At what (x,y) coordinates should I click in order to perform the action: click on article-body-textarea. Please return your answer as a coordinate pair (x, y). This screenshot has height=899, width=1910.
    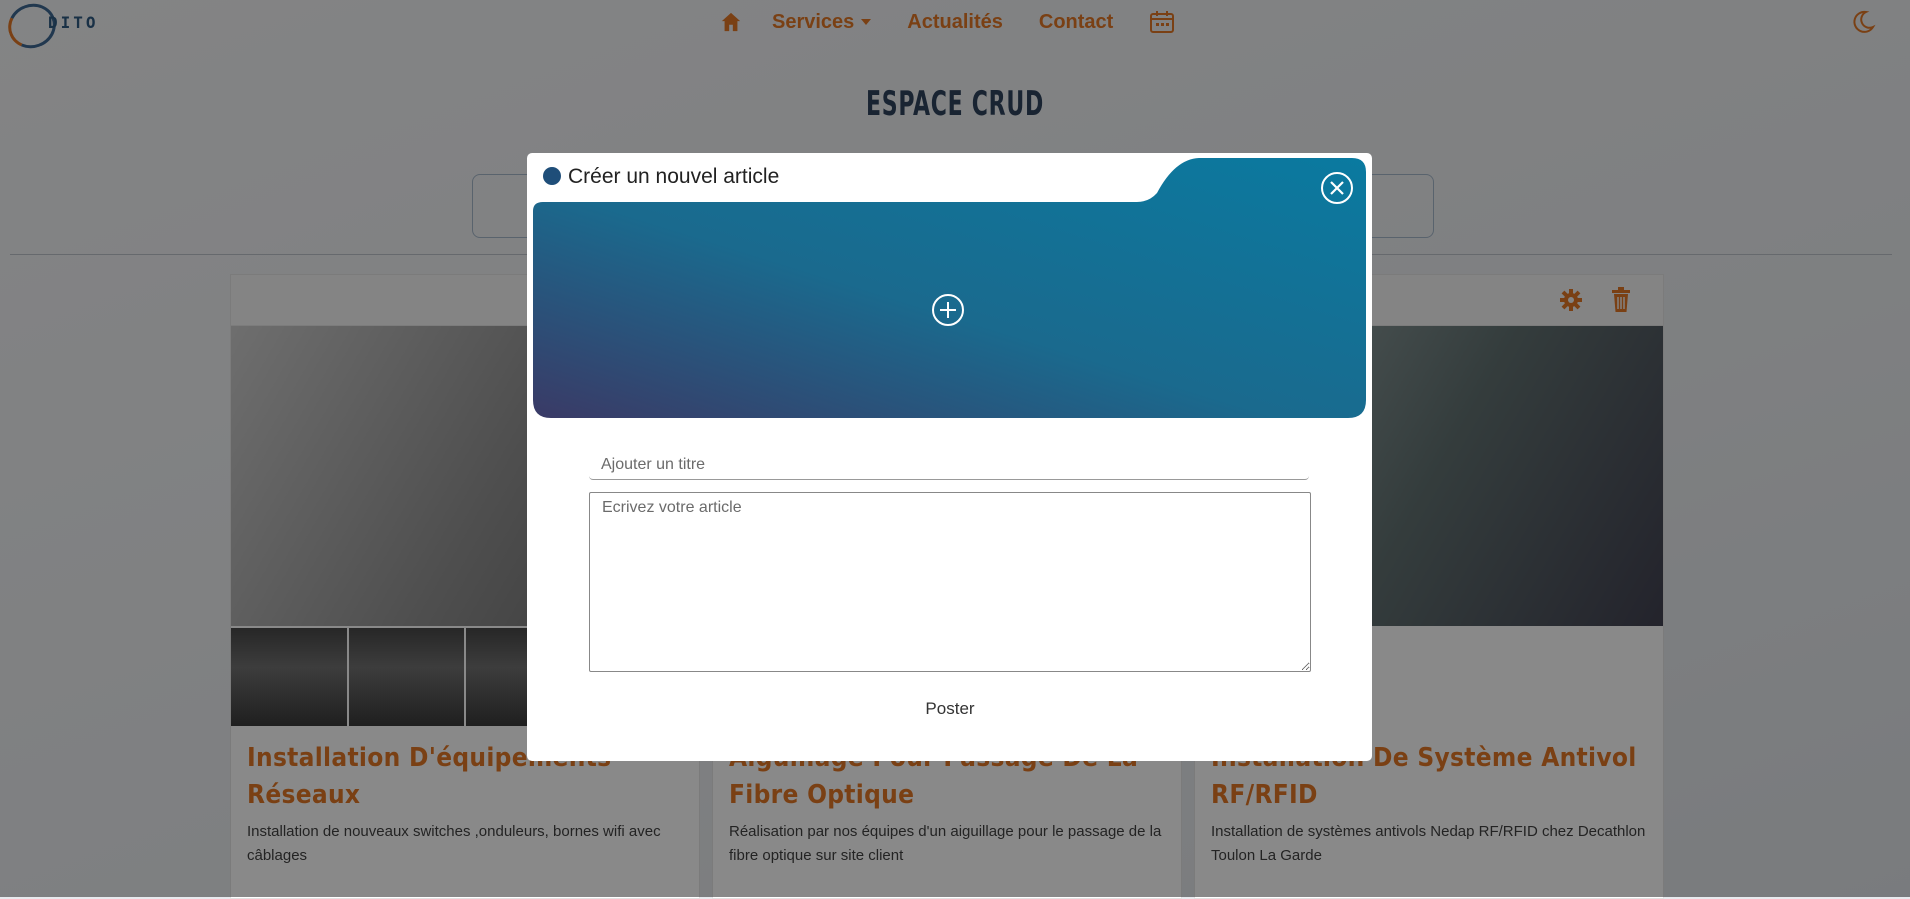
    Looking at the image, I should click on (950, 582).